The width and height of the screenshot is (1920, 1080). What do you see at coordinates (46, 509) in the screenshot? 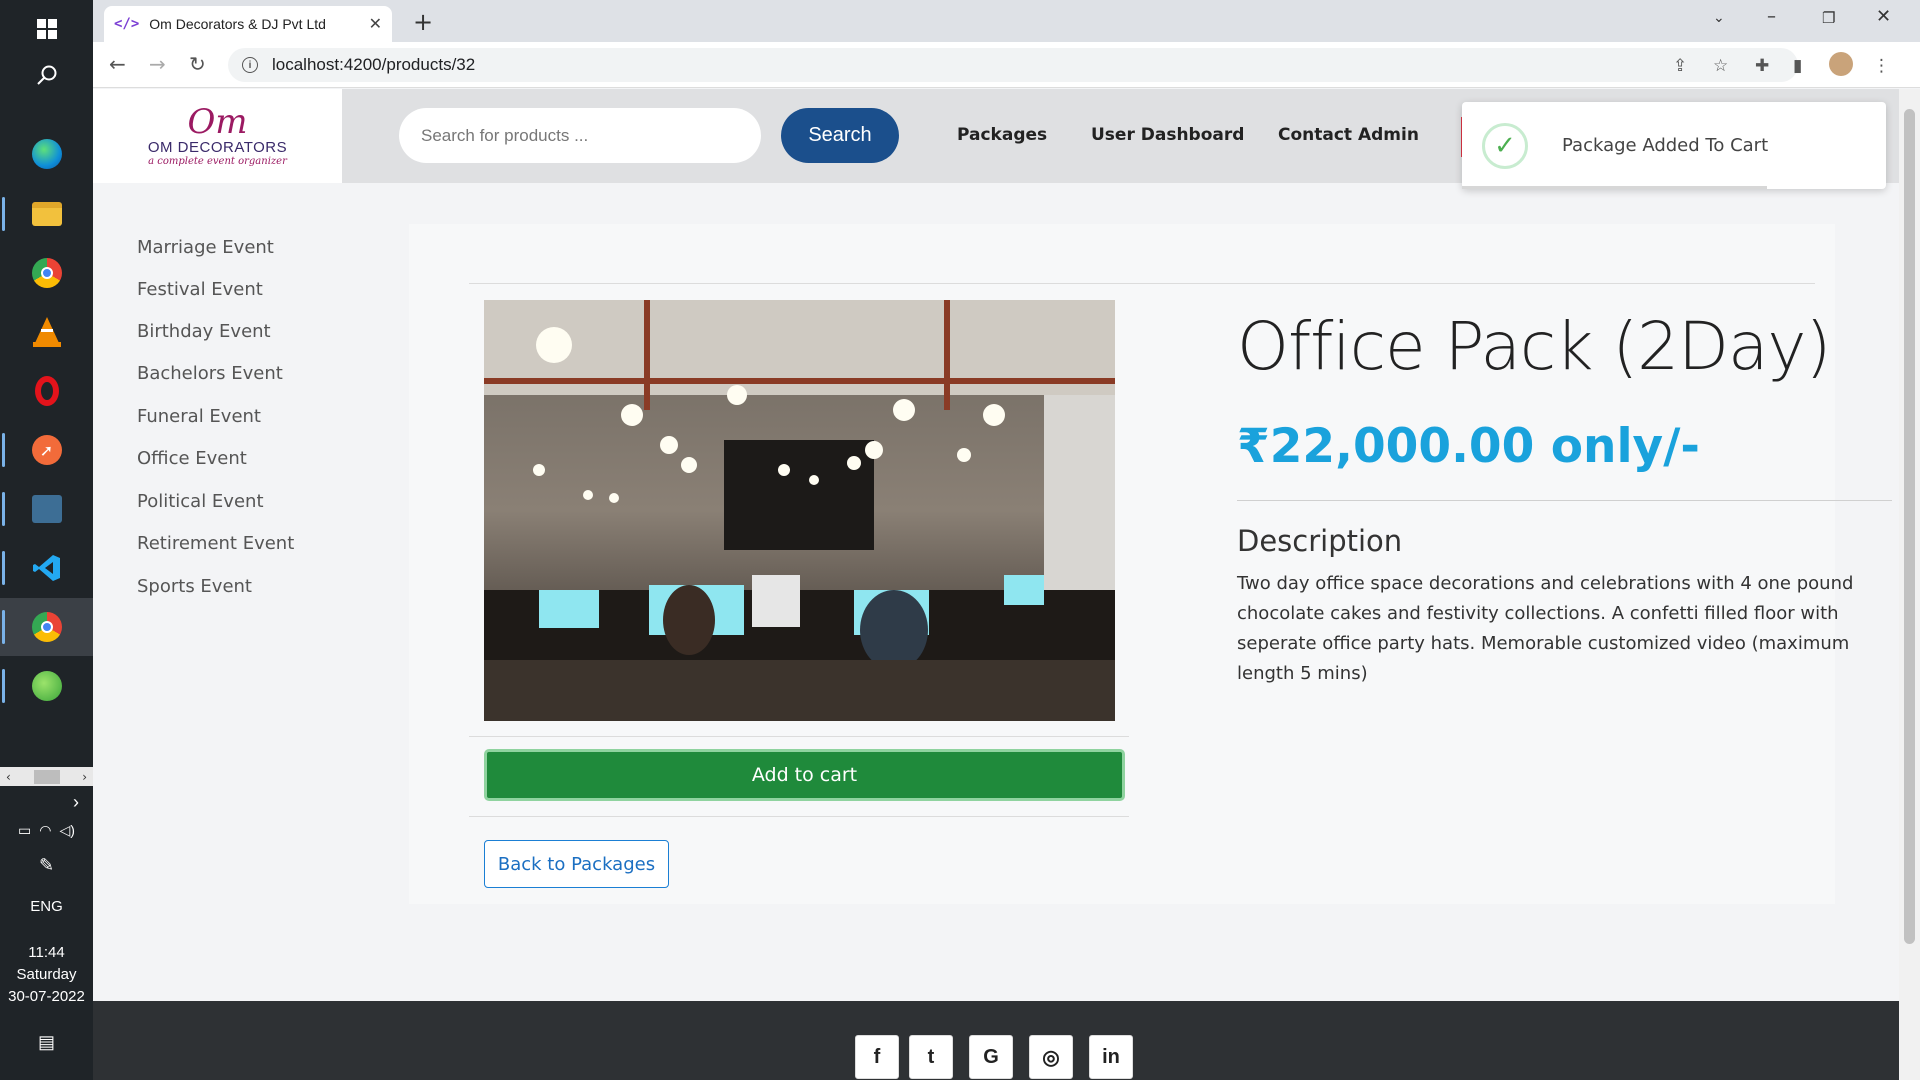
I see `mysql-workbench-icon` at bounding box center [46, 509].